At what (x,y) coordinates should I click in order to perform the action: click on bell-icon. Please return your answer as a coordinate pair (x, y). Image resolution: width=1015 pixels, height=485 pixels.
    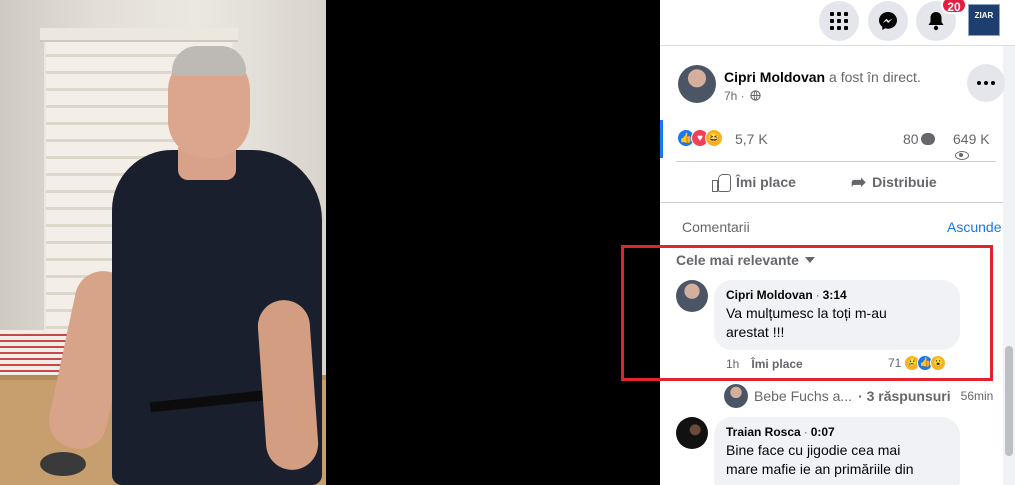
    Looking at the image, I should click on (936, 21).